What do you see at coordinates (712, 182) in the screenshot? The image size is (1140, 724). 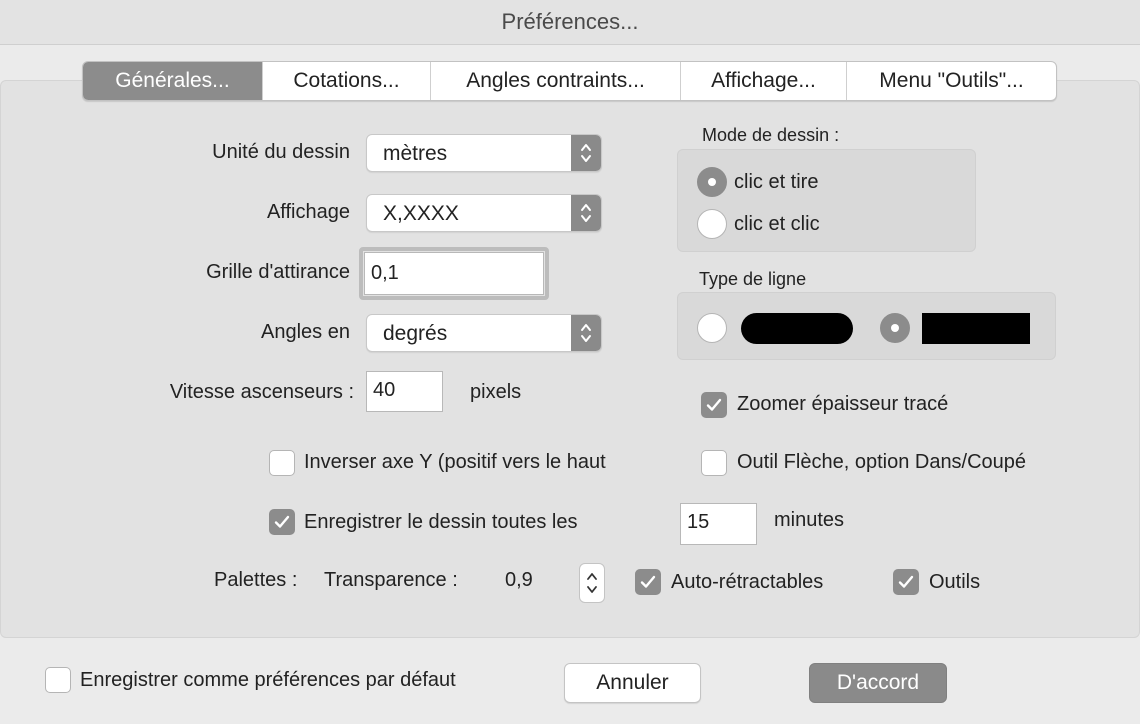 I see `draw-mode-radio-drag` at bounding box center [712, 182].